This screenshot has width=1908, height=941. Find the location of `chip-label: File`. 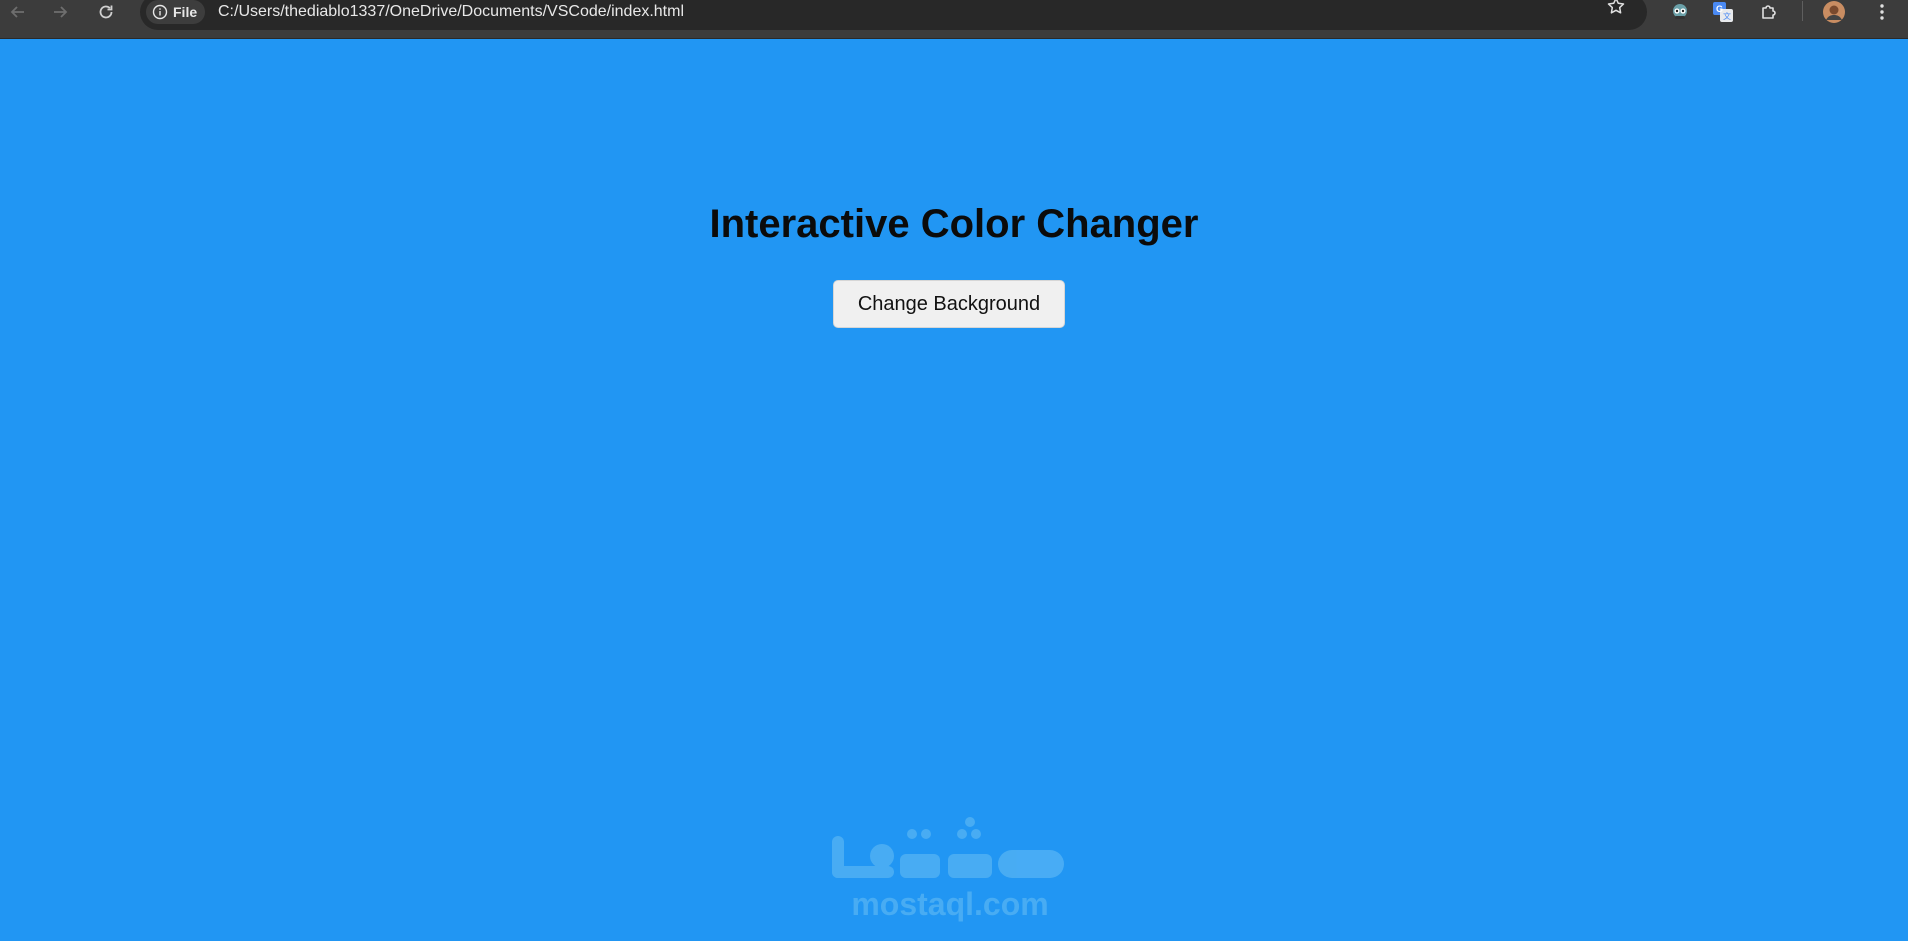

chip-label: File is located at coordinates (185, 12).